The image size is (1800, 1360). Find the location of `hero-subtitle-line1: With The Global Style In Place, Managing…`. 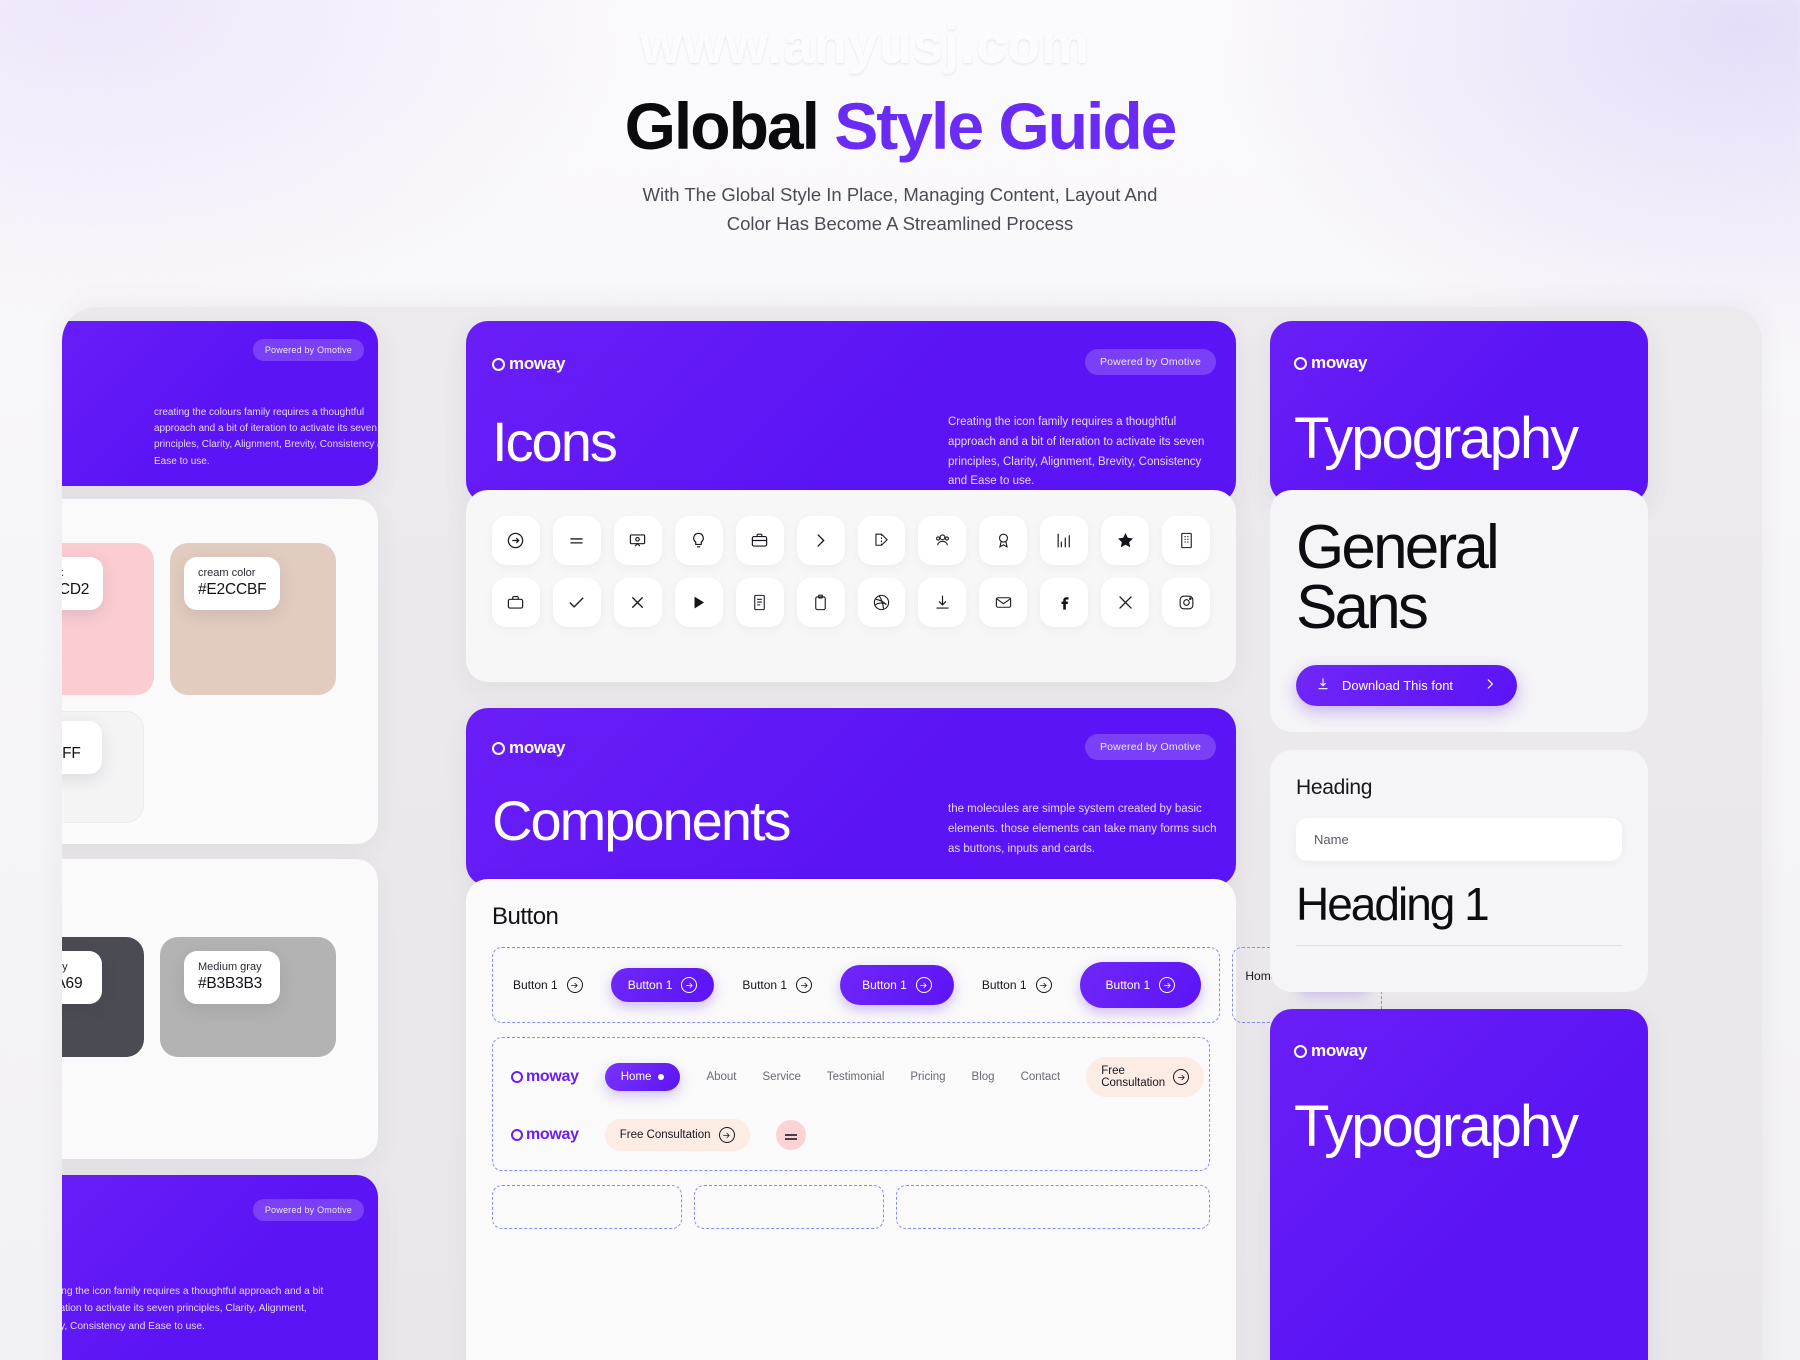

hero-subtitle-line1: With The Global Style In Place, Managing… is located at coordinates (900, 195).